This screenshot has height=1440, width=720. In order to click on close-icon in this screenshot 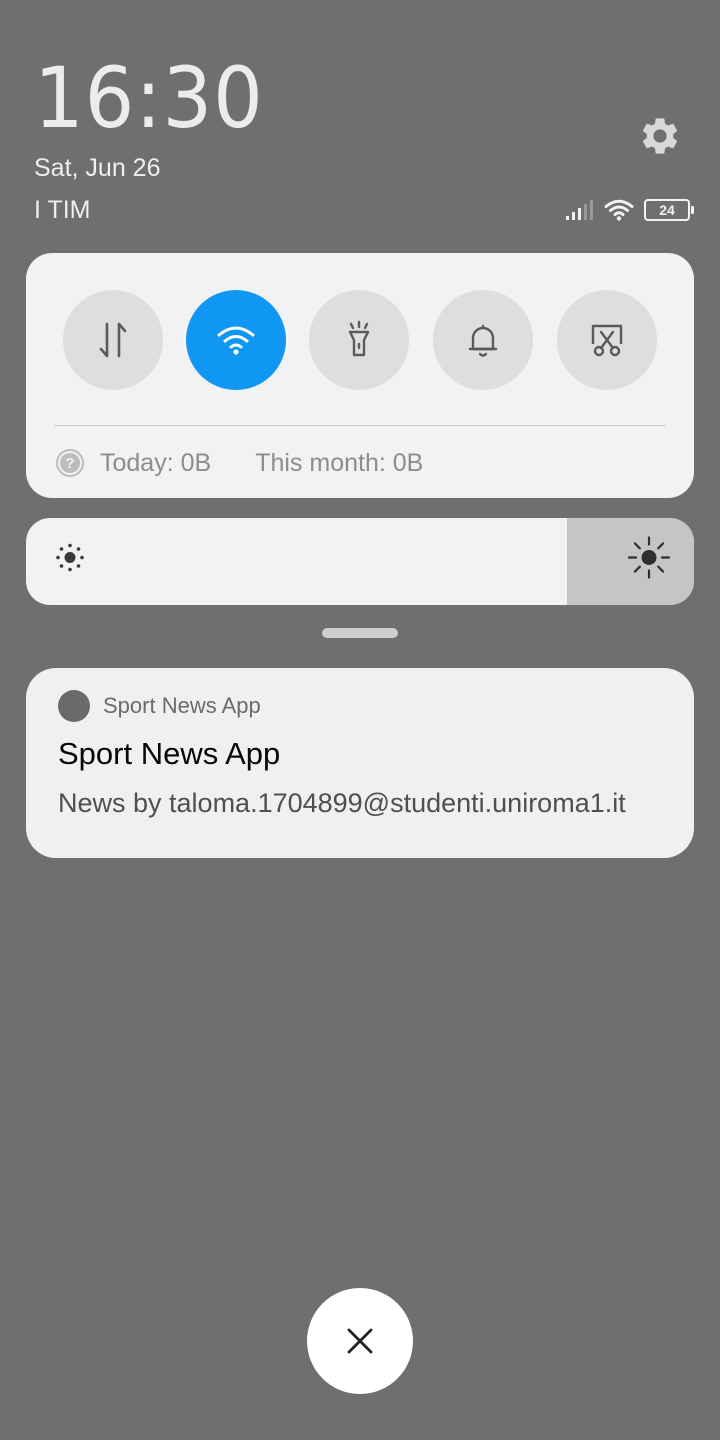, I will do `click(360, 1341)`.